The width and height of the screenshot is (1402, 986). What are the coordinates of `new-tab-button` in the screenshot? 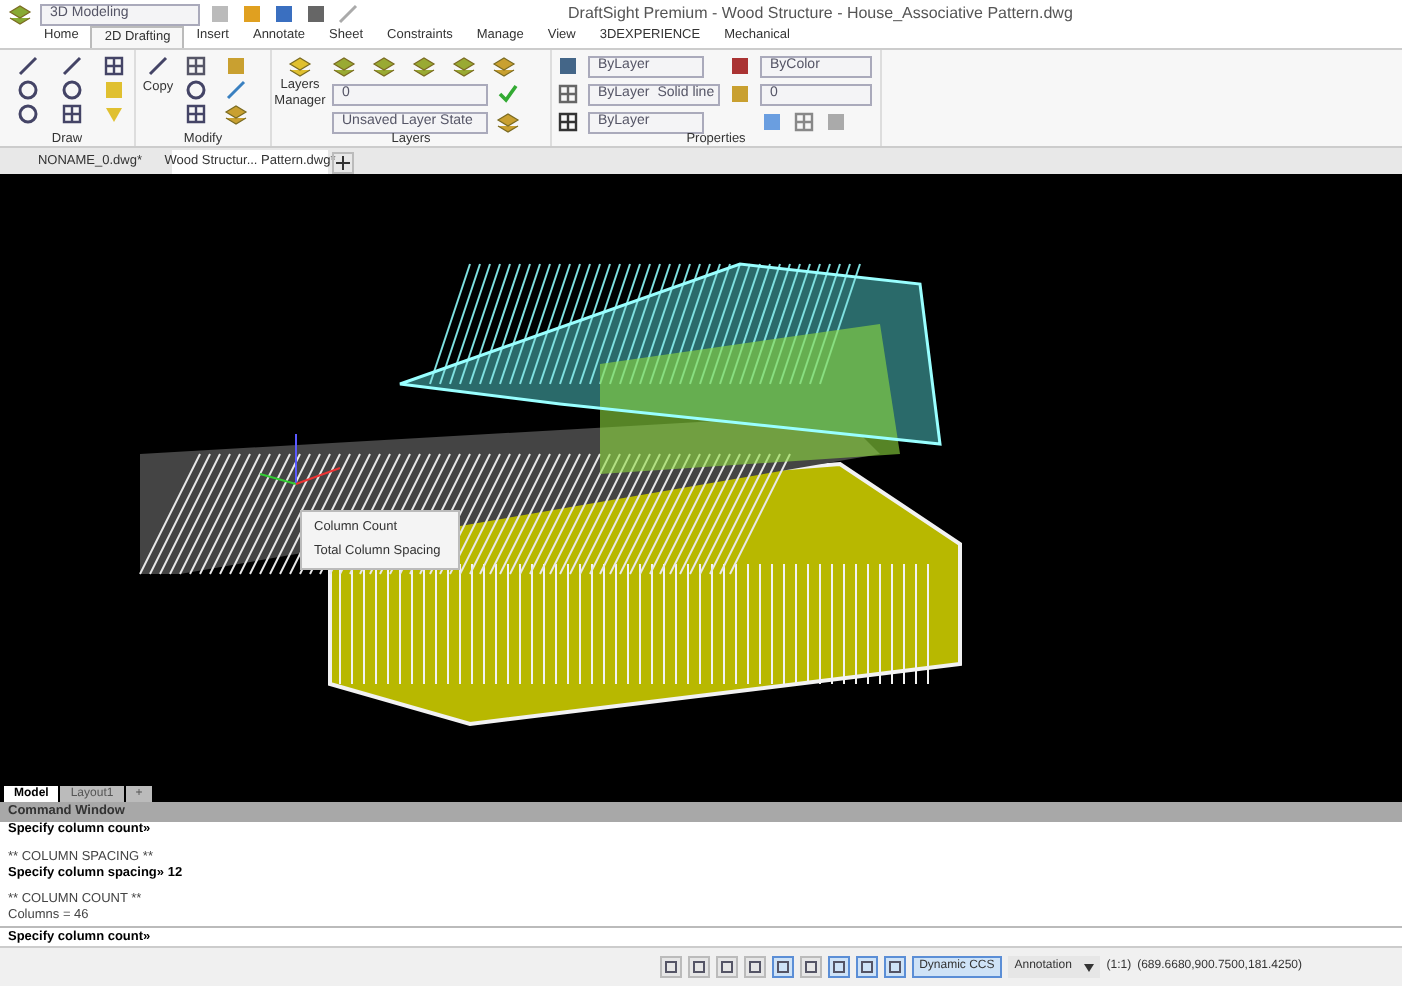 It's located at (343, 163).